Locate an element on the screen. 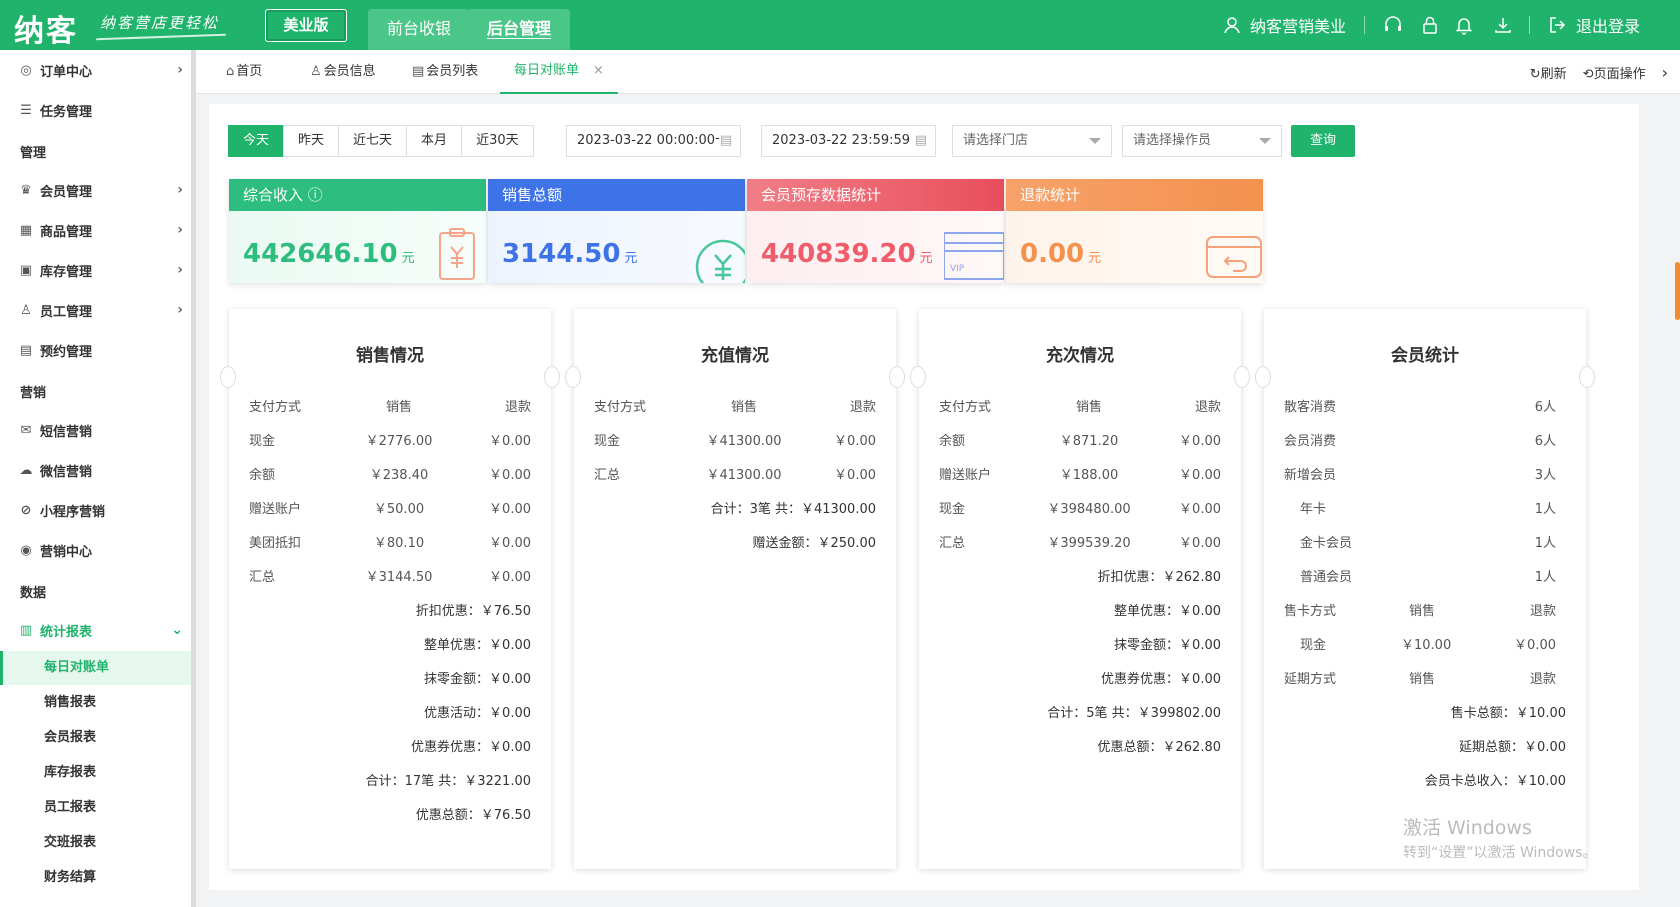  tab-backend-admin: 后台管理 is located at coordinates (519, 29).